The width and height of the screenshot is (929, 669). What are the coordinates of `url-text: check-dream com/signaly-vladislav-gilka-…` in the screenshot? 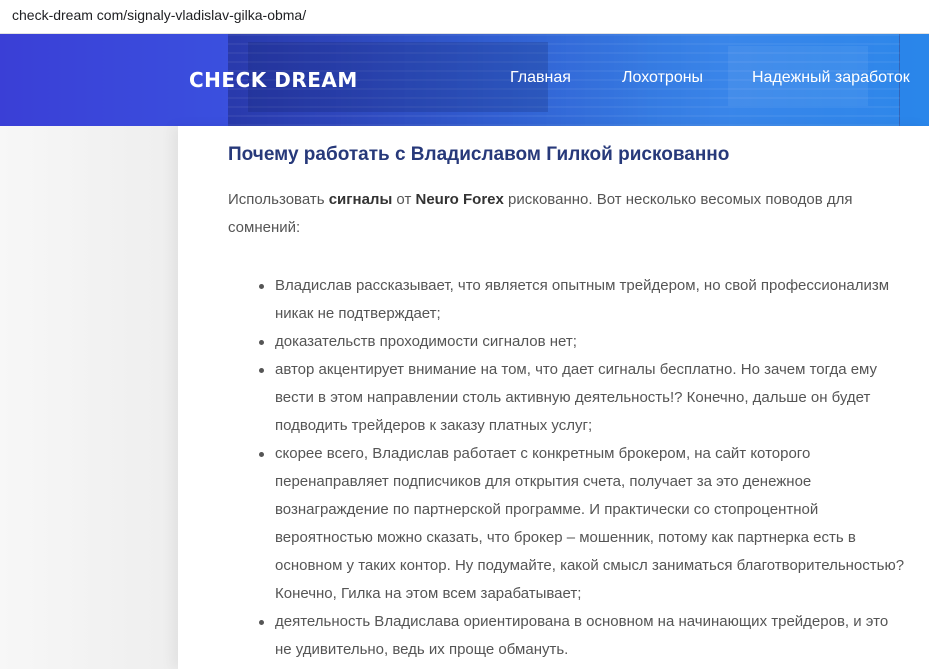 It's located at (159, 15).